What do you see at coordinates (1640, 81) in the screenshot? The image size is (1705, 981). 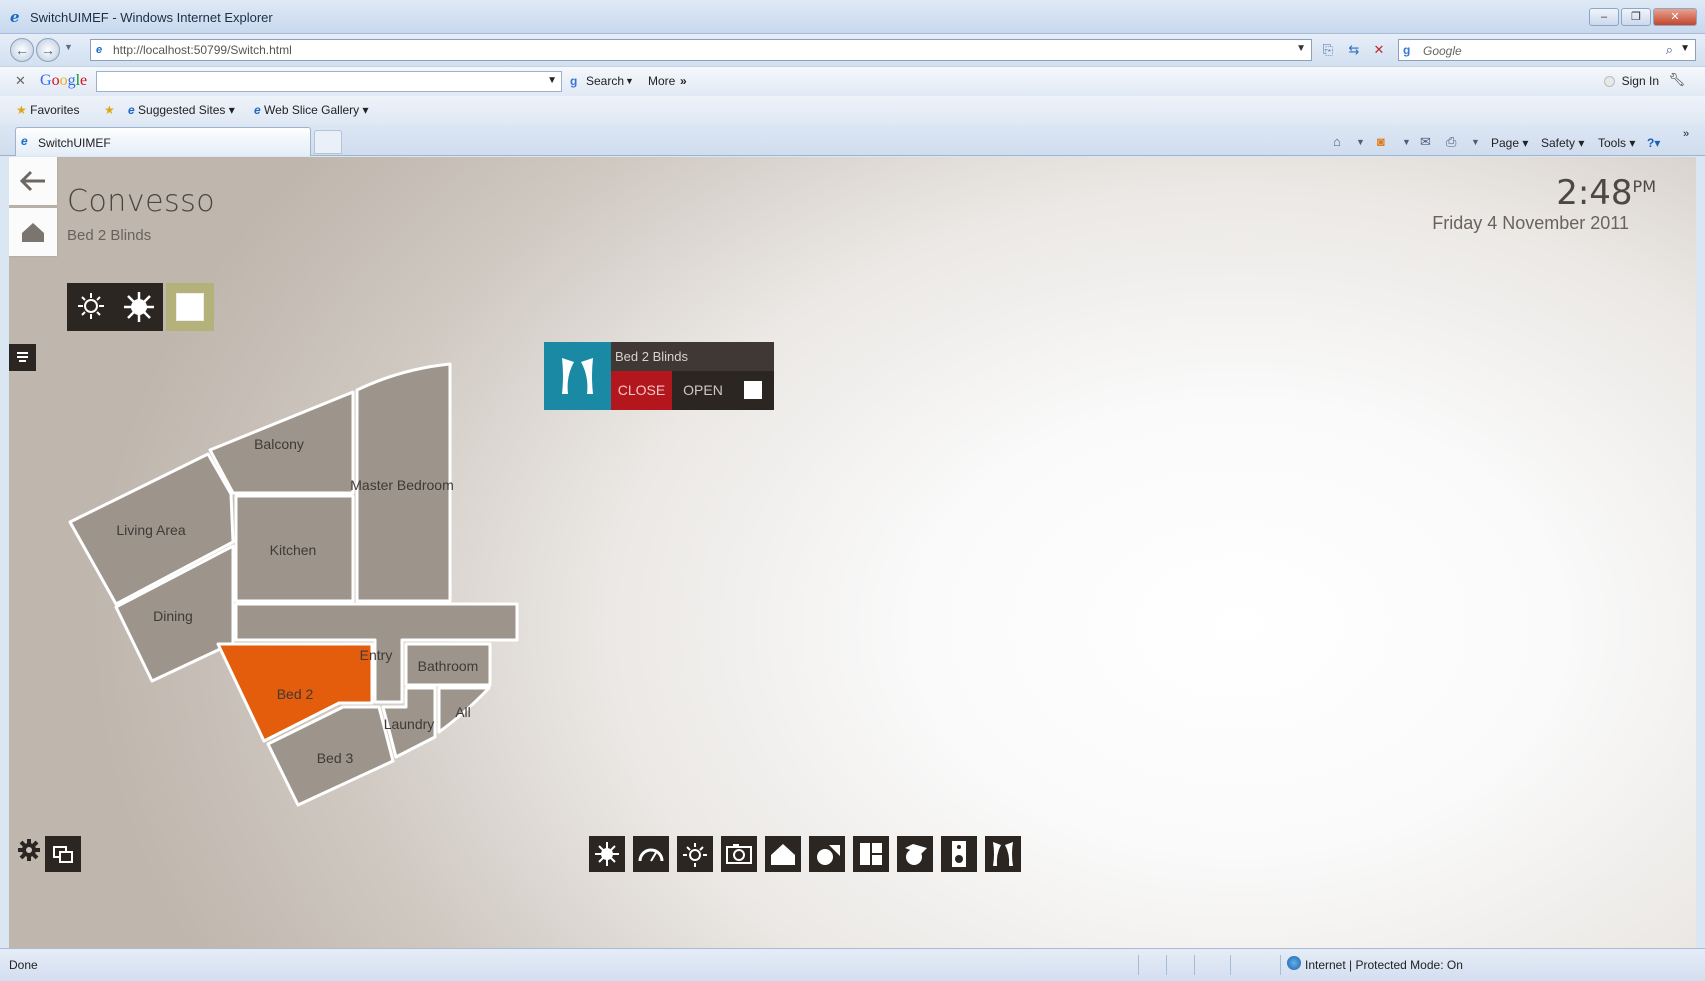 I see `sign-in-button: Sign In` at bounding box center [1640, 81].